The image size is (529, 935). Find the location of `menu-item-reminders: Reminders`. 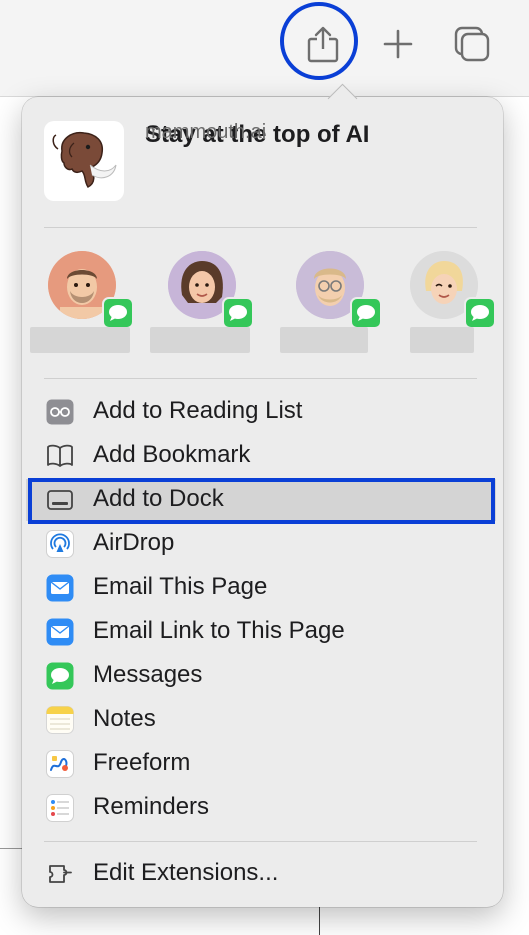

menu-item-reminders: Reminders is located at coordinates (261, 808).